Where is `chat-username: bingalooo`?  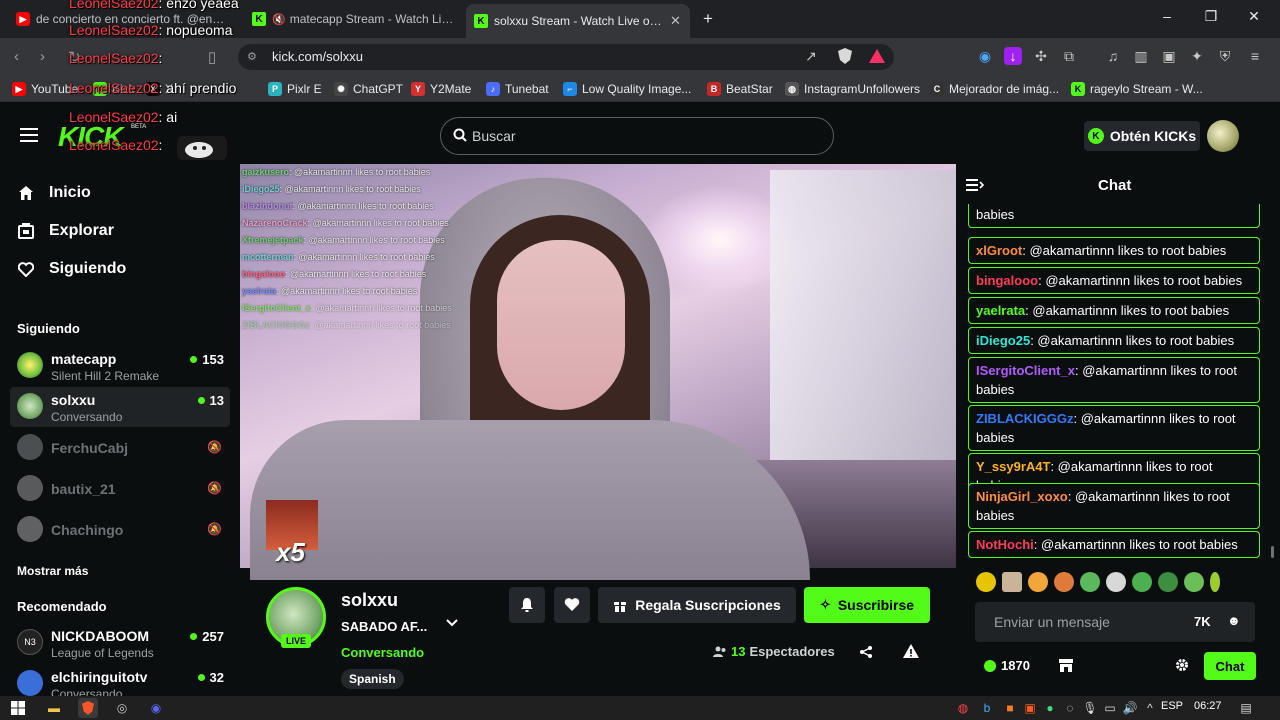 chat-username: bingalooo is located at coordinates (1007, 280).